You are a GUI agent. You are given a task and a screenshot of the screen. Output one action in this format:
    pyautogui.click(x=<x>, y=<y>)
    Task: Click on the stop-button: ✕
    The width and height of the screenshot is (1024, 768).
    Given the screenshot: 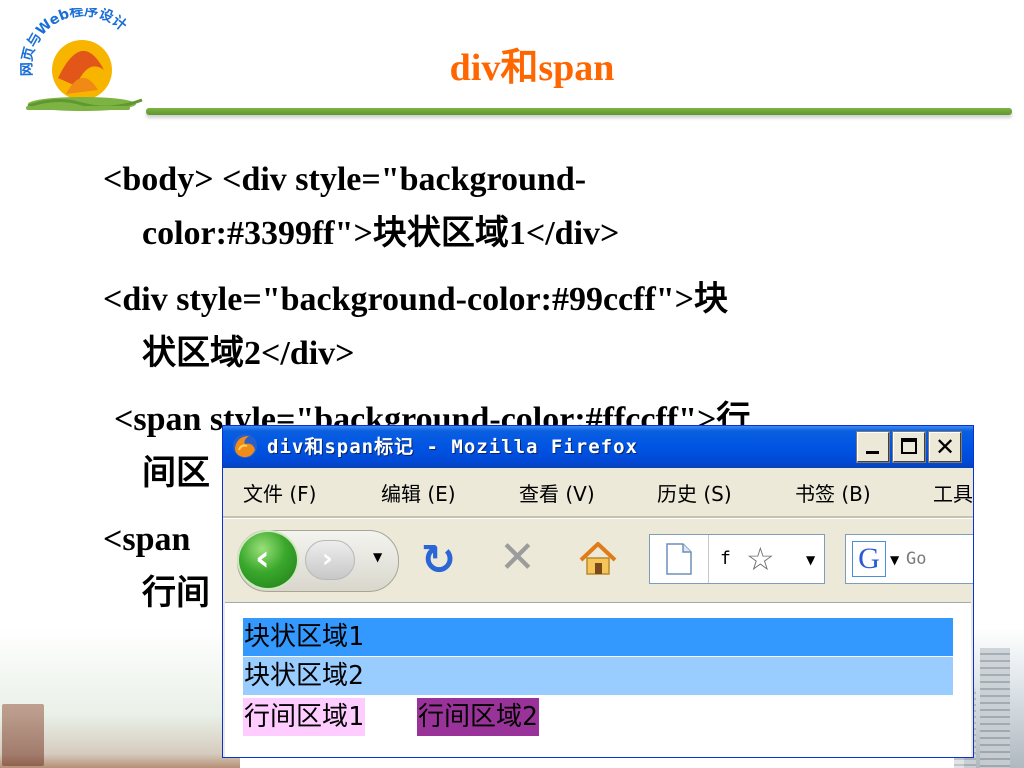 What is the action you would take?
    pyautogui.click(x=517, y=558)
    